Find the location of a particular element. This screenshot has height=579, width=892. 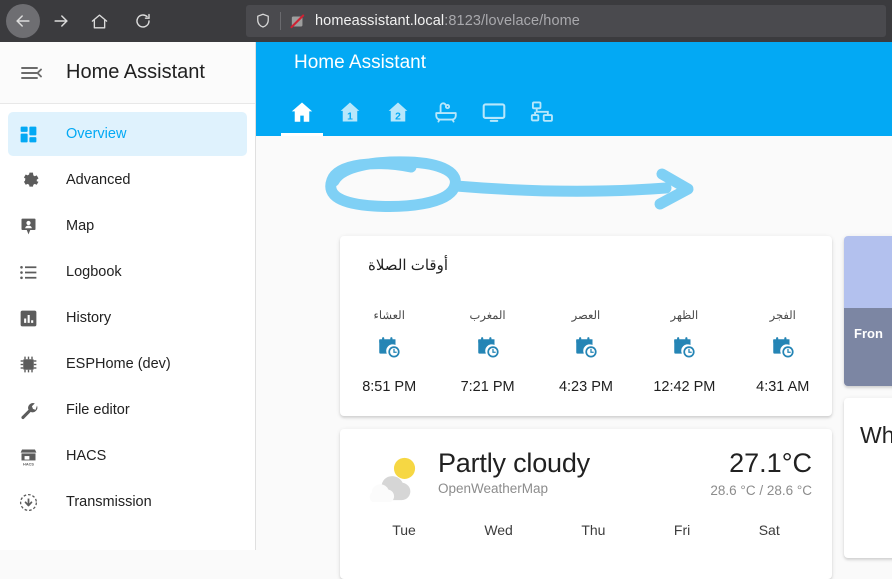

weather-text-block: Partly cloudy OpenWeatherMap is located at coordinates (514, 472).